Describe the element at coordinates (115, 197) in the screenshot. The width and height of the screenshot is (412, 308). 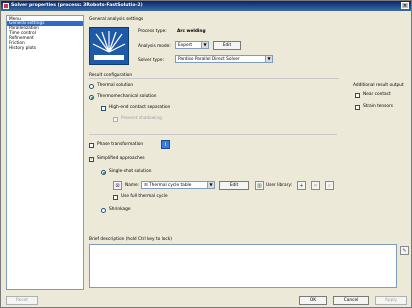
I see `use-full-thermal-cycle-checkbox` at that location.